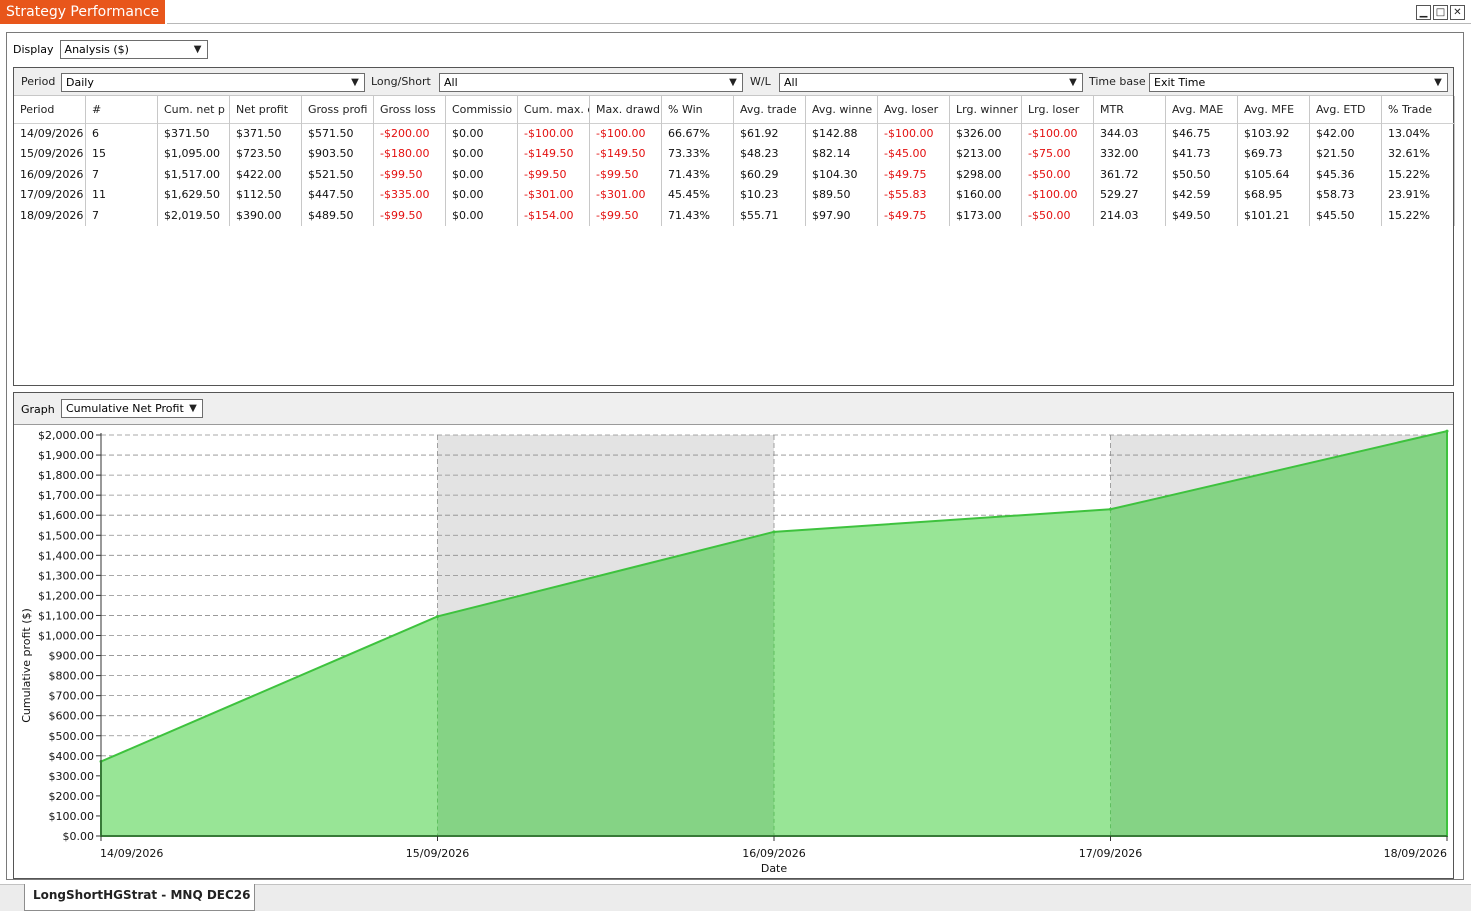  What do you see at coordinates (770, 110) in the screenshot?
I see `column-header: Avg. trade` at bounding box center [770, 110].